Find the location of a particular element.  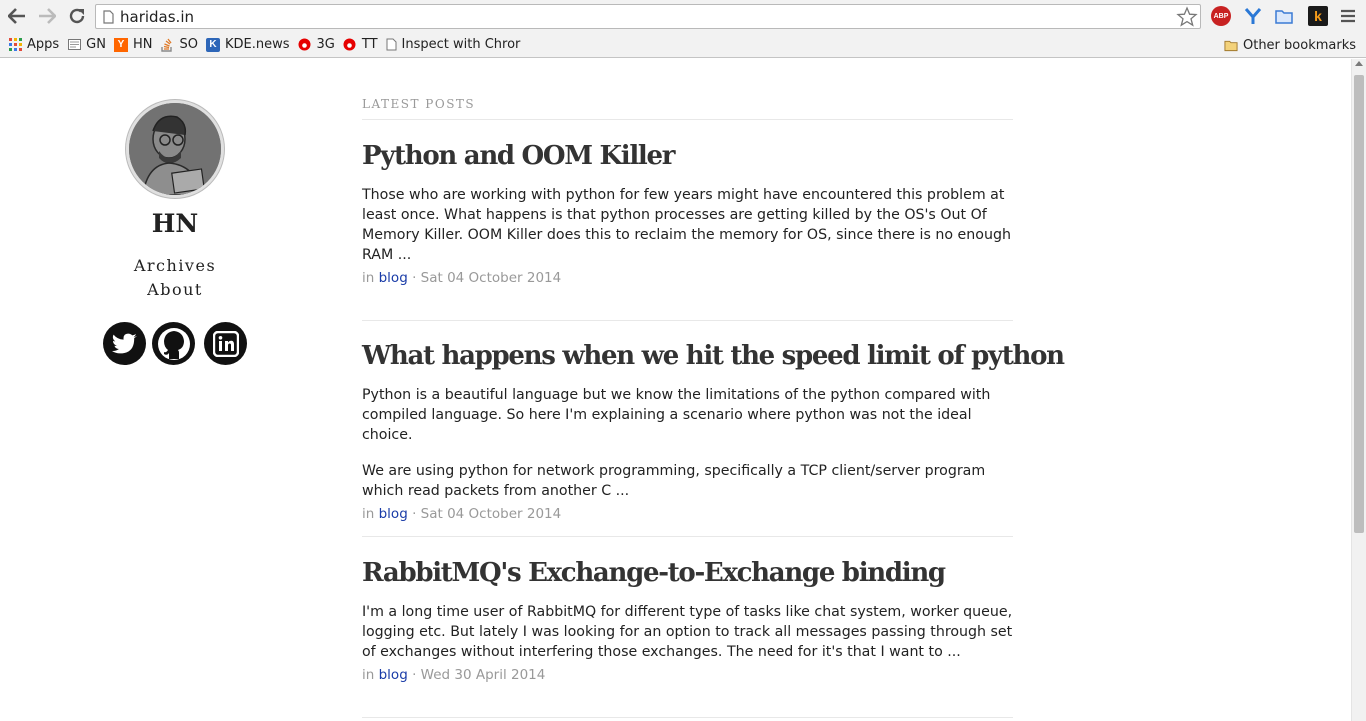

y-extension-icon is located at coordinates (1253, 16).